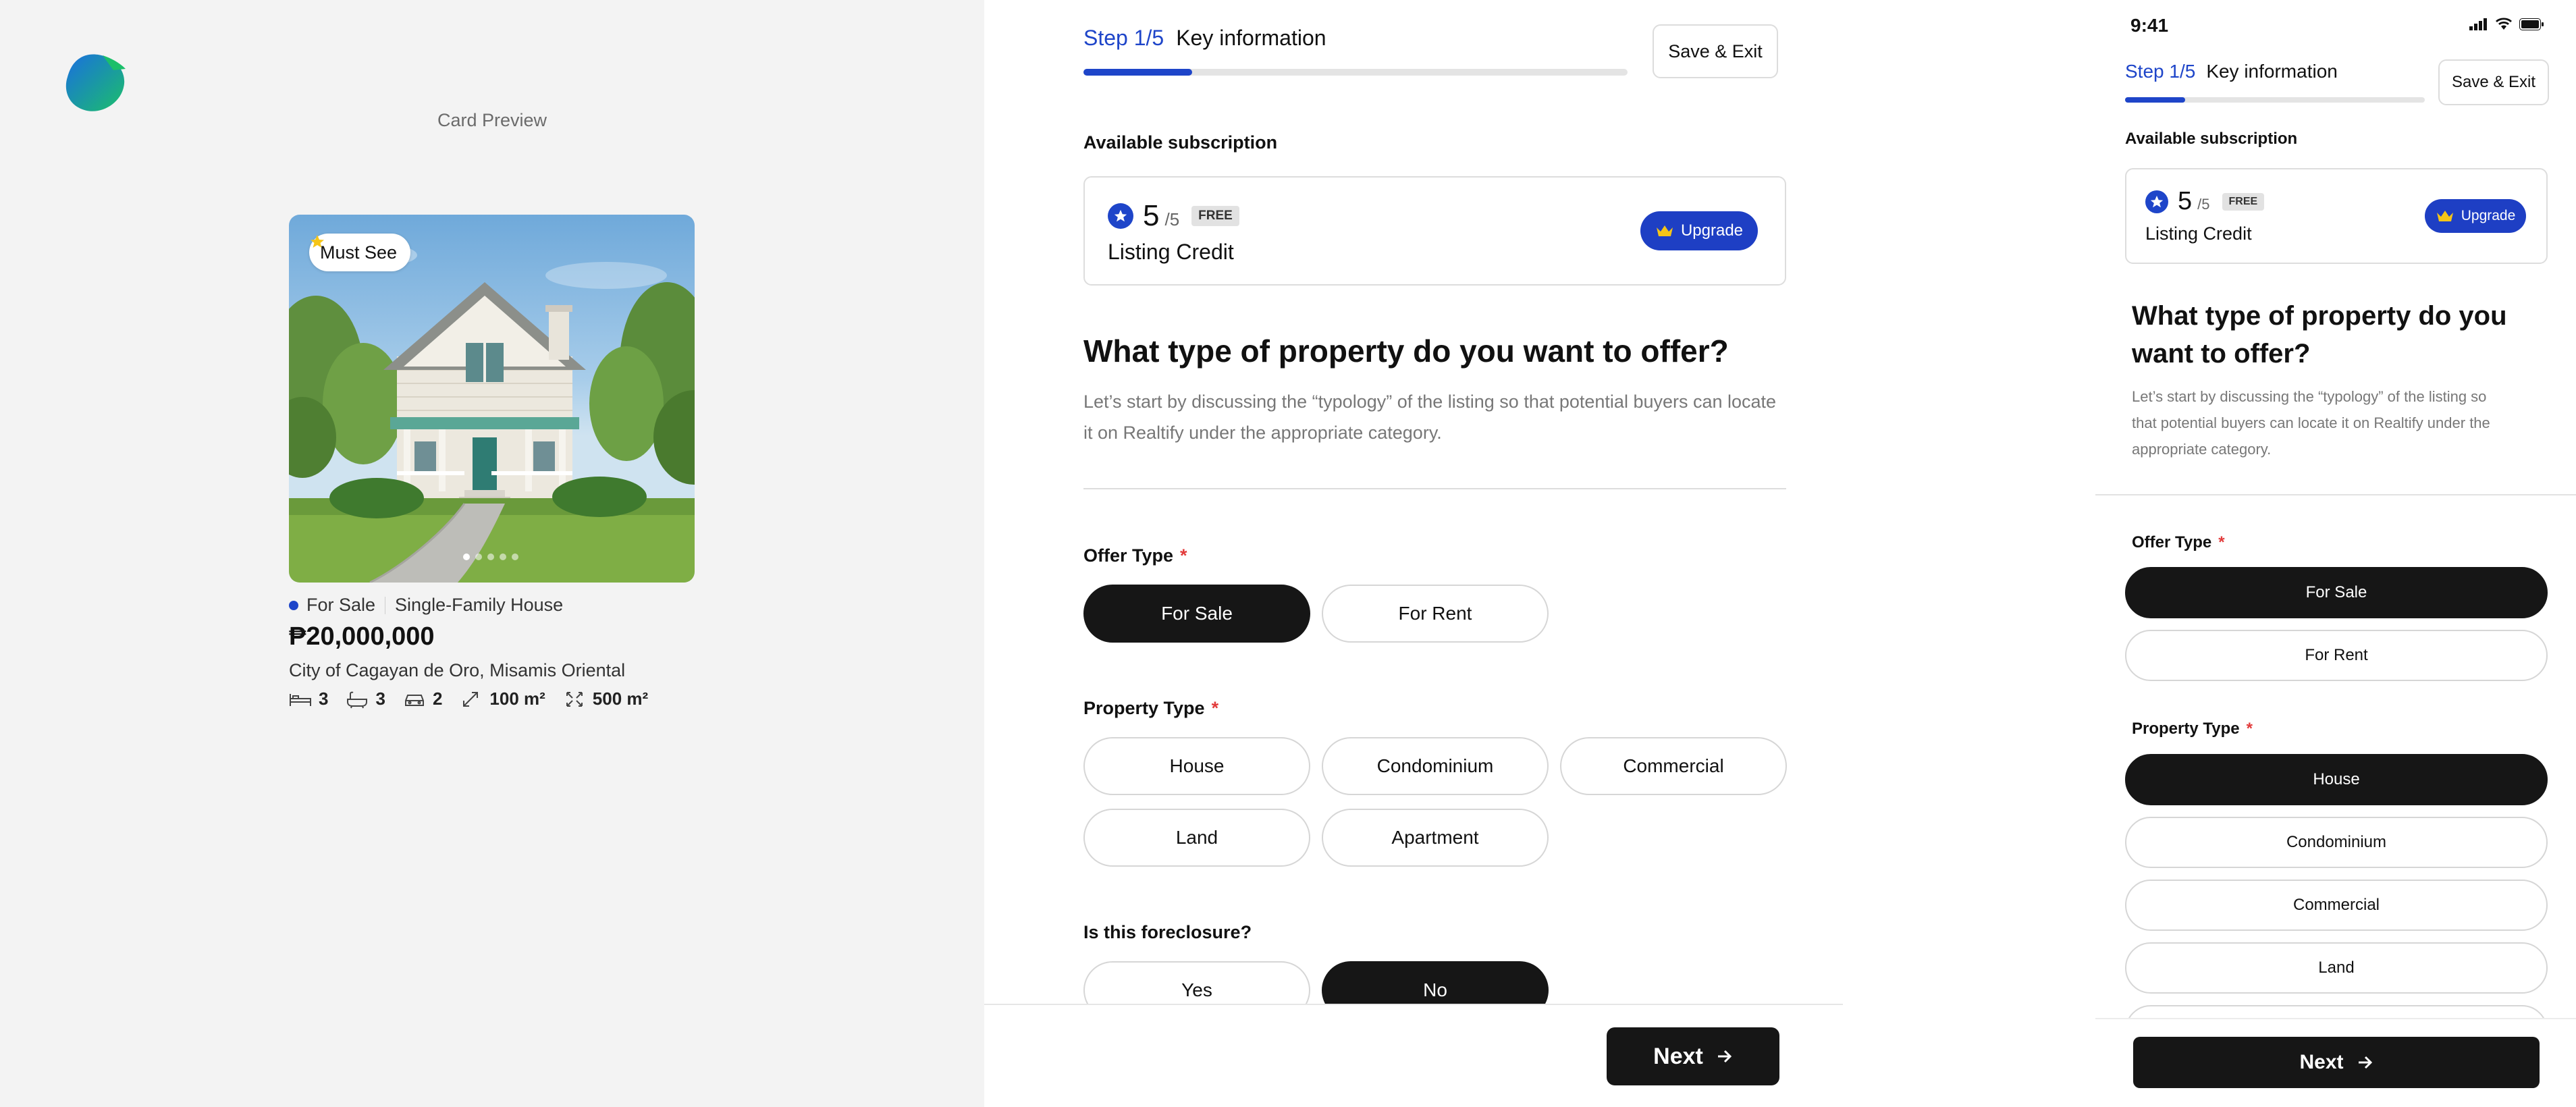 The image size is (2576, 1107). What do you see at coordinates (2155, 100) in the screenshot?
I see `mobile-step-progress-fill` at bounding box center [2155, 100].